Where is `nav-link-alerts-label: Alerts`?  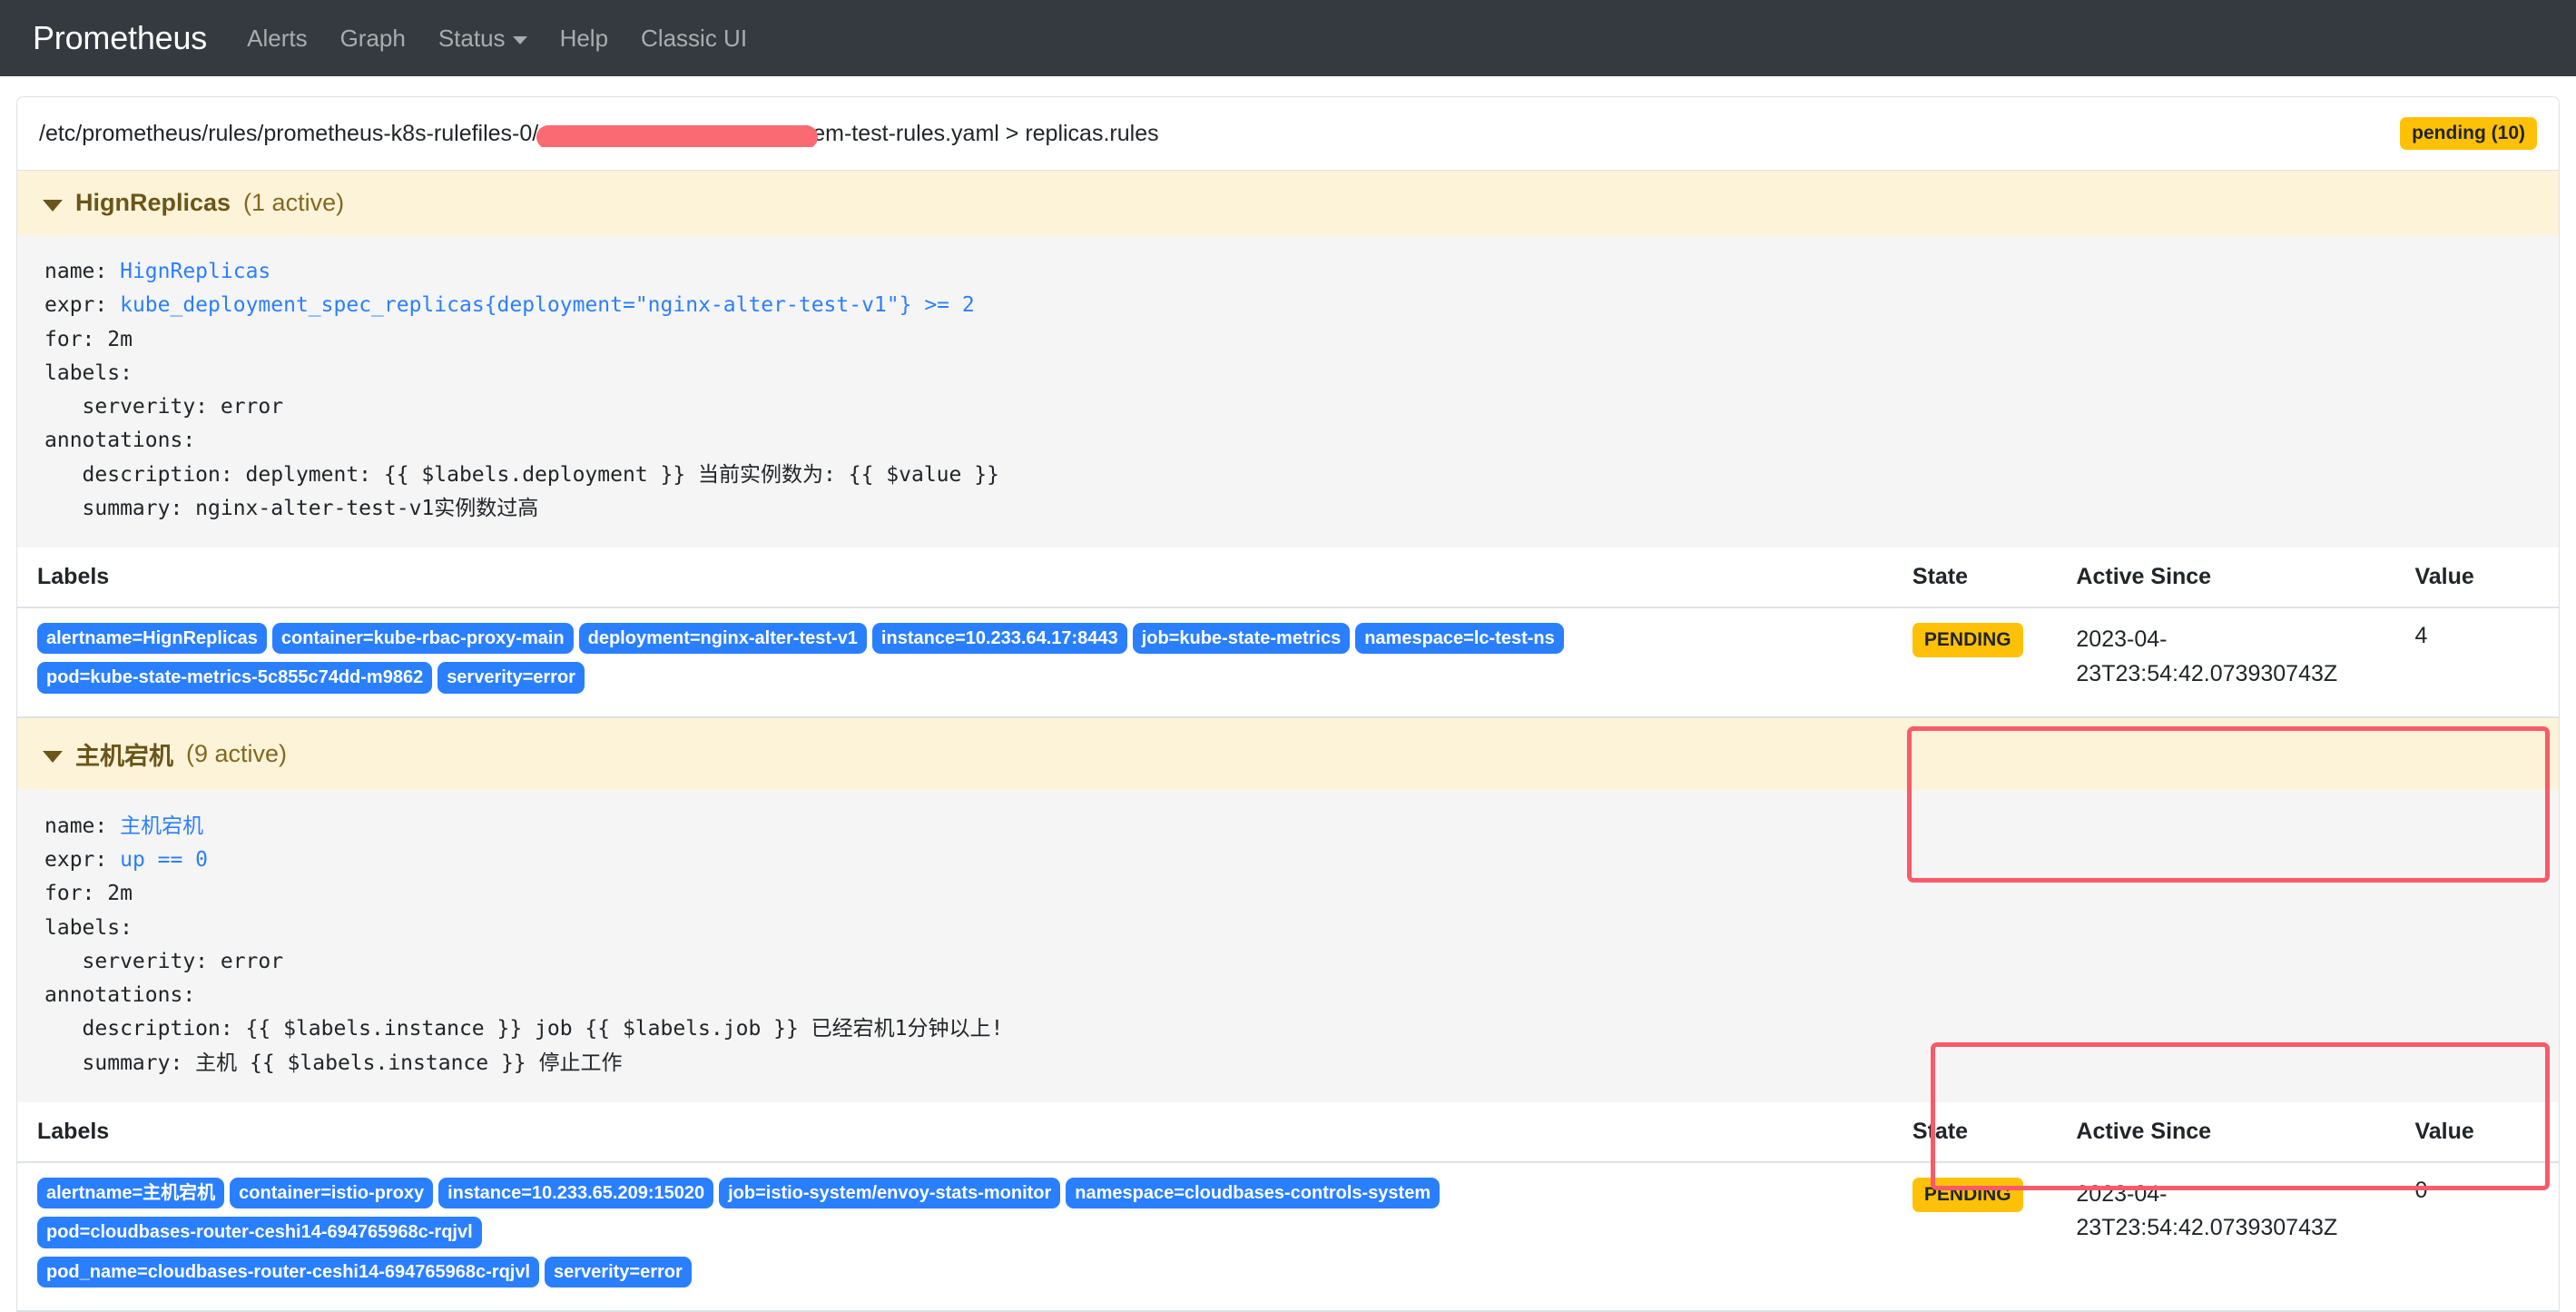
nav-link-alerts-label: Alerts is located at coordinates (277, 38).